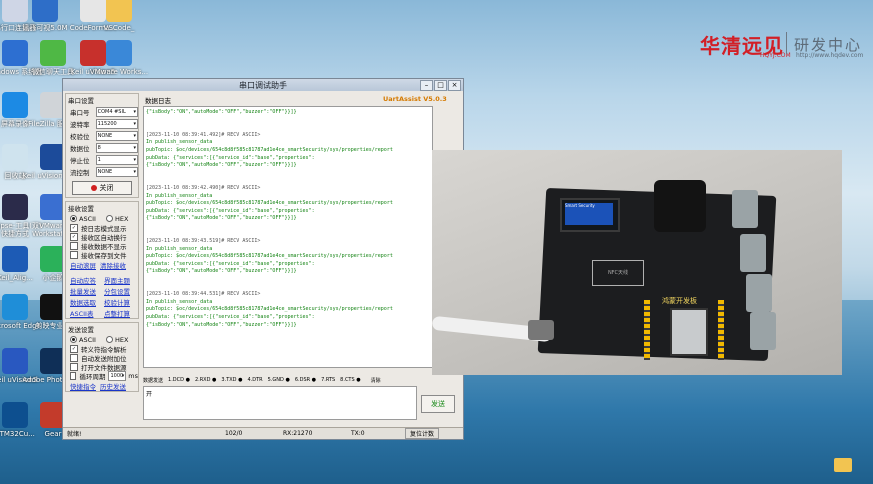  I want to click on tool-link: 界面主题, so click(119, 280).